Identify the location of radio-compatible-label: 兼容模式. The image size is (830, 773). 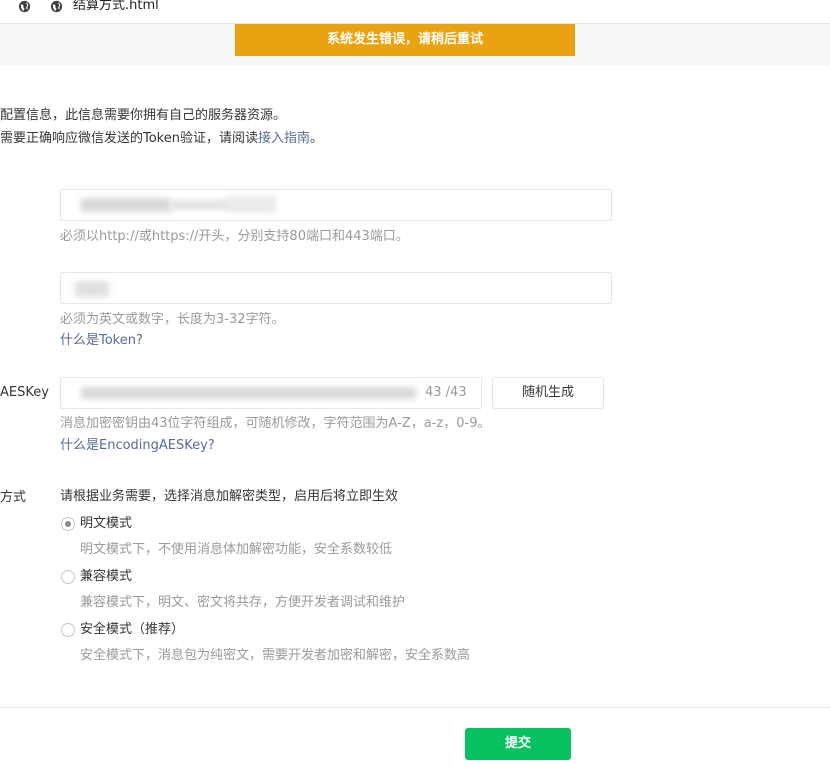
(106, 577).